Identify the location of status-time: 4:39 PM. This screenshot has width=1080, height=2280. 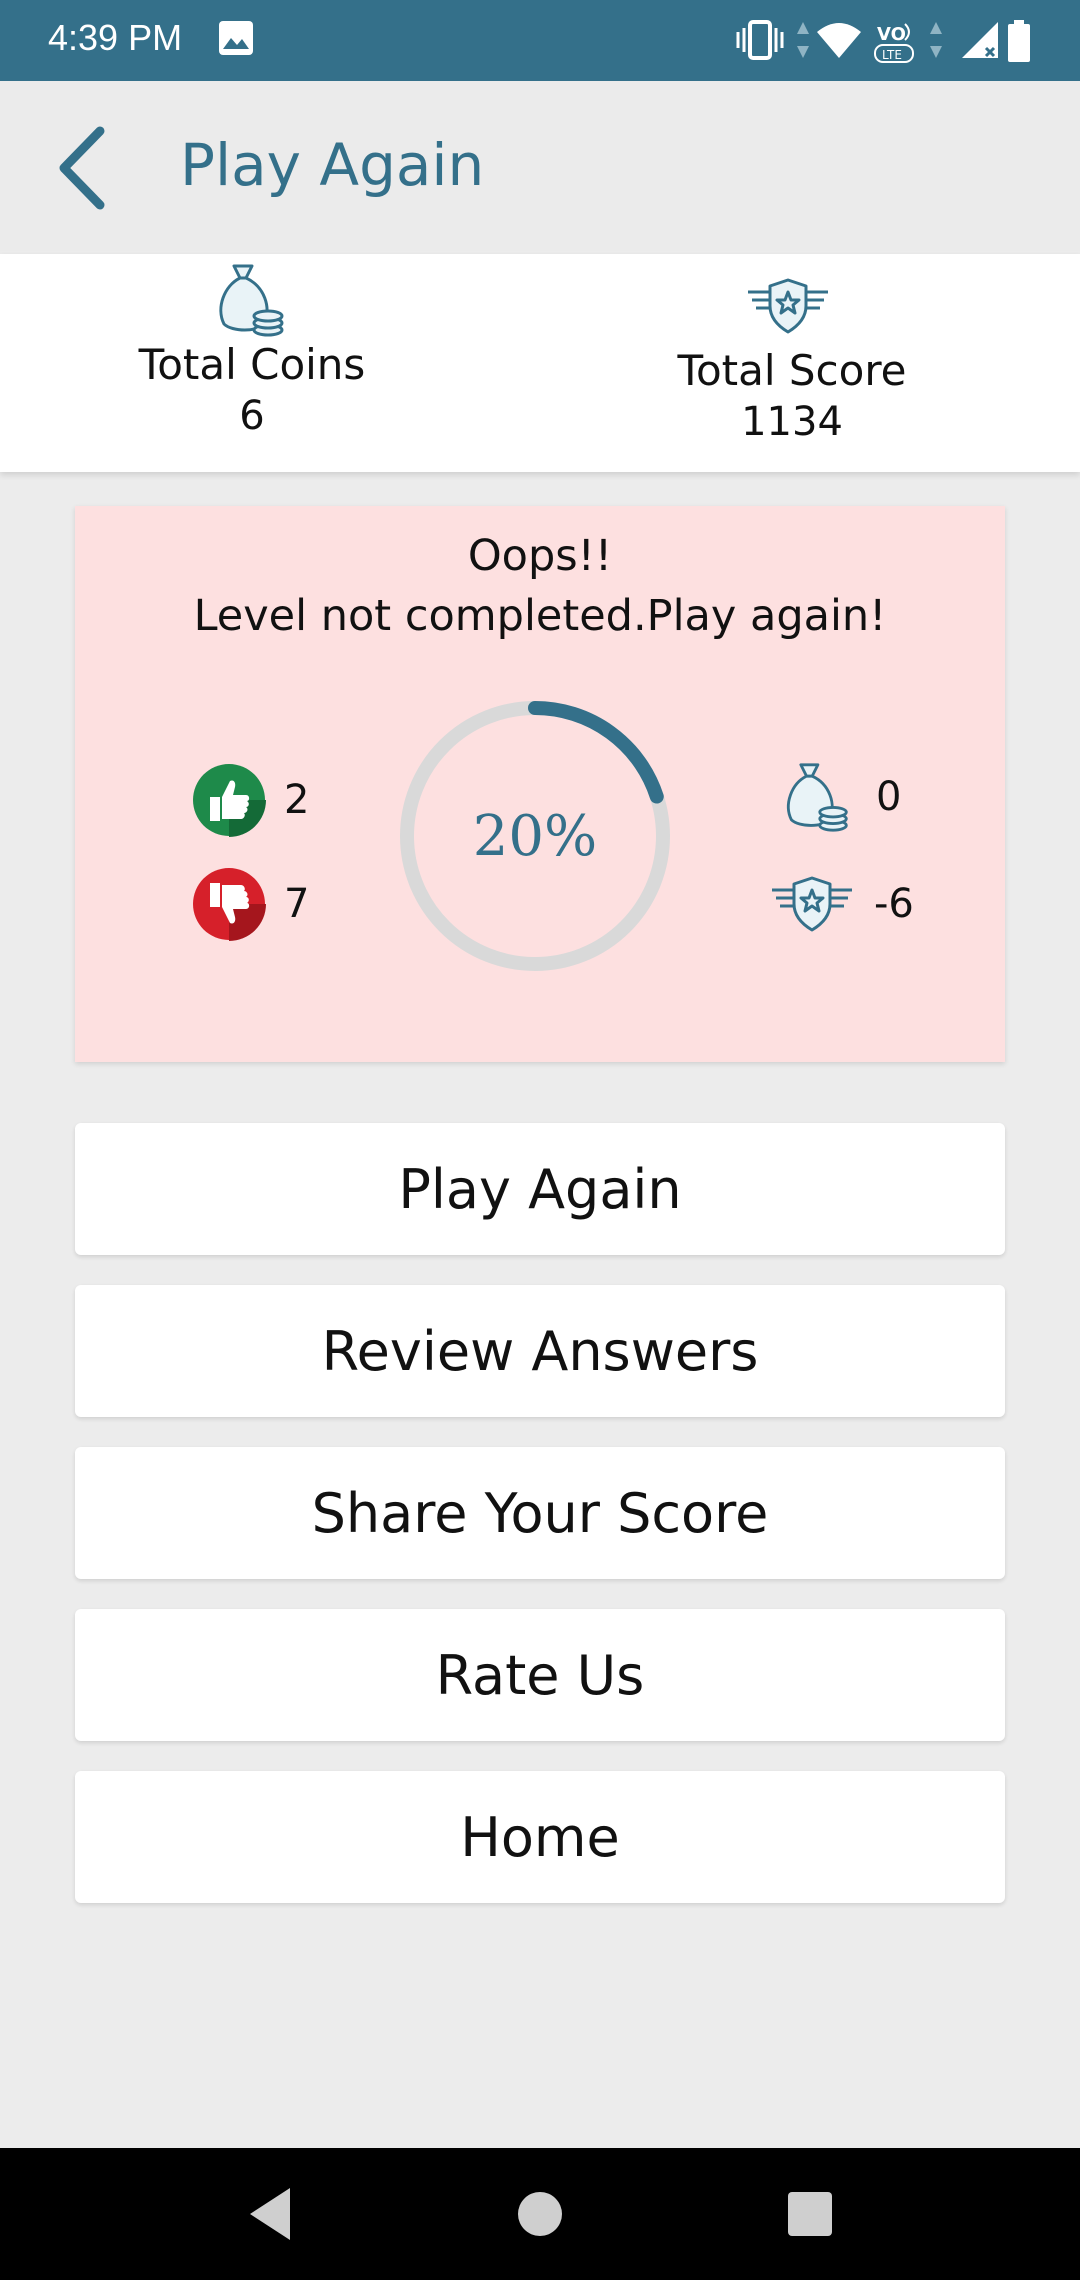
(115, 37).